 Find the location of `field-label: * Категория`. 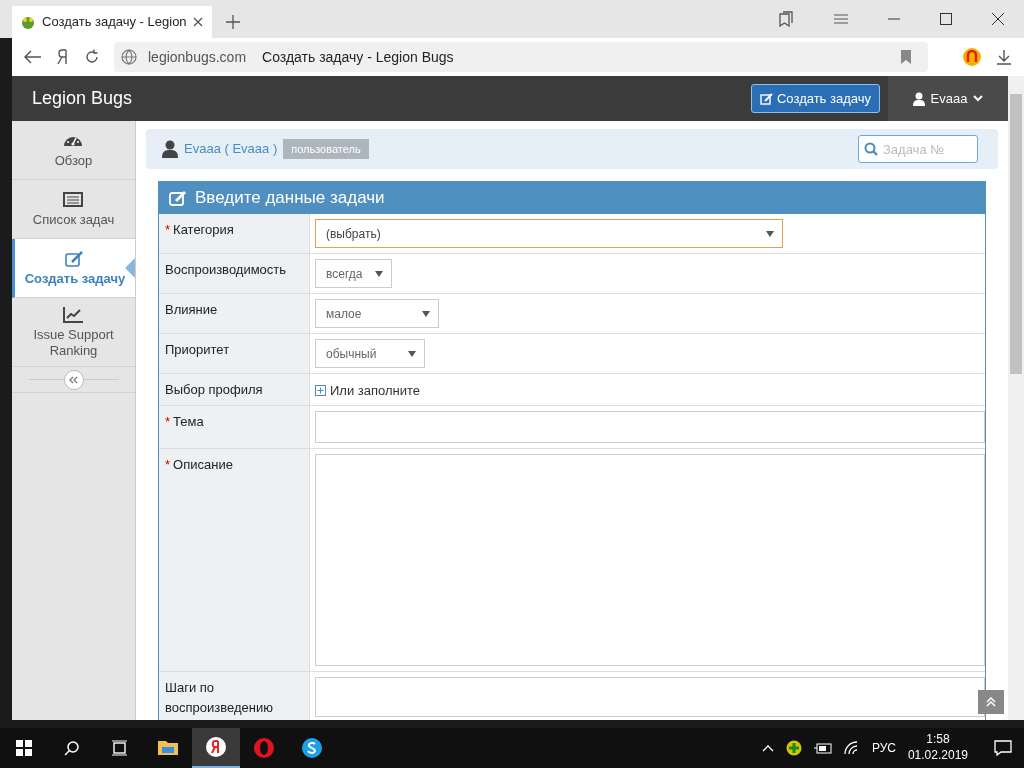

field-label: * Категория is located at coordinates (234, 233).